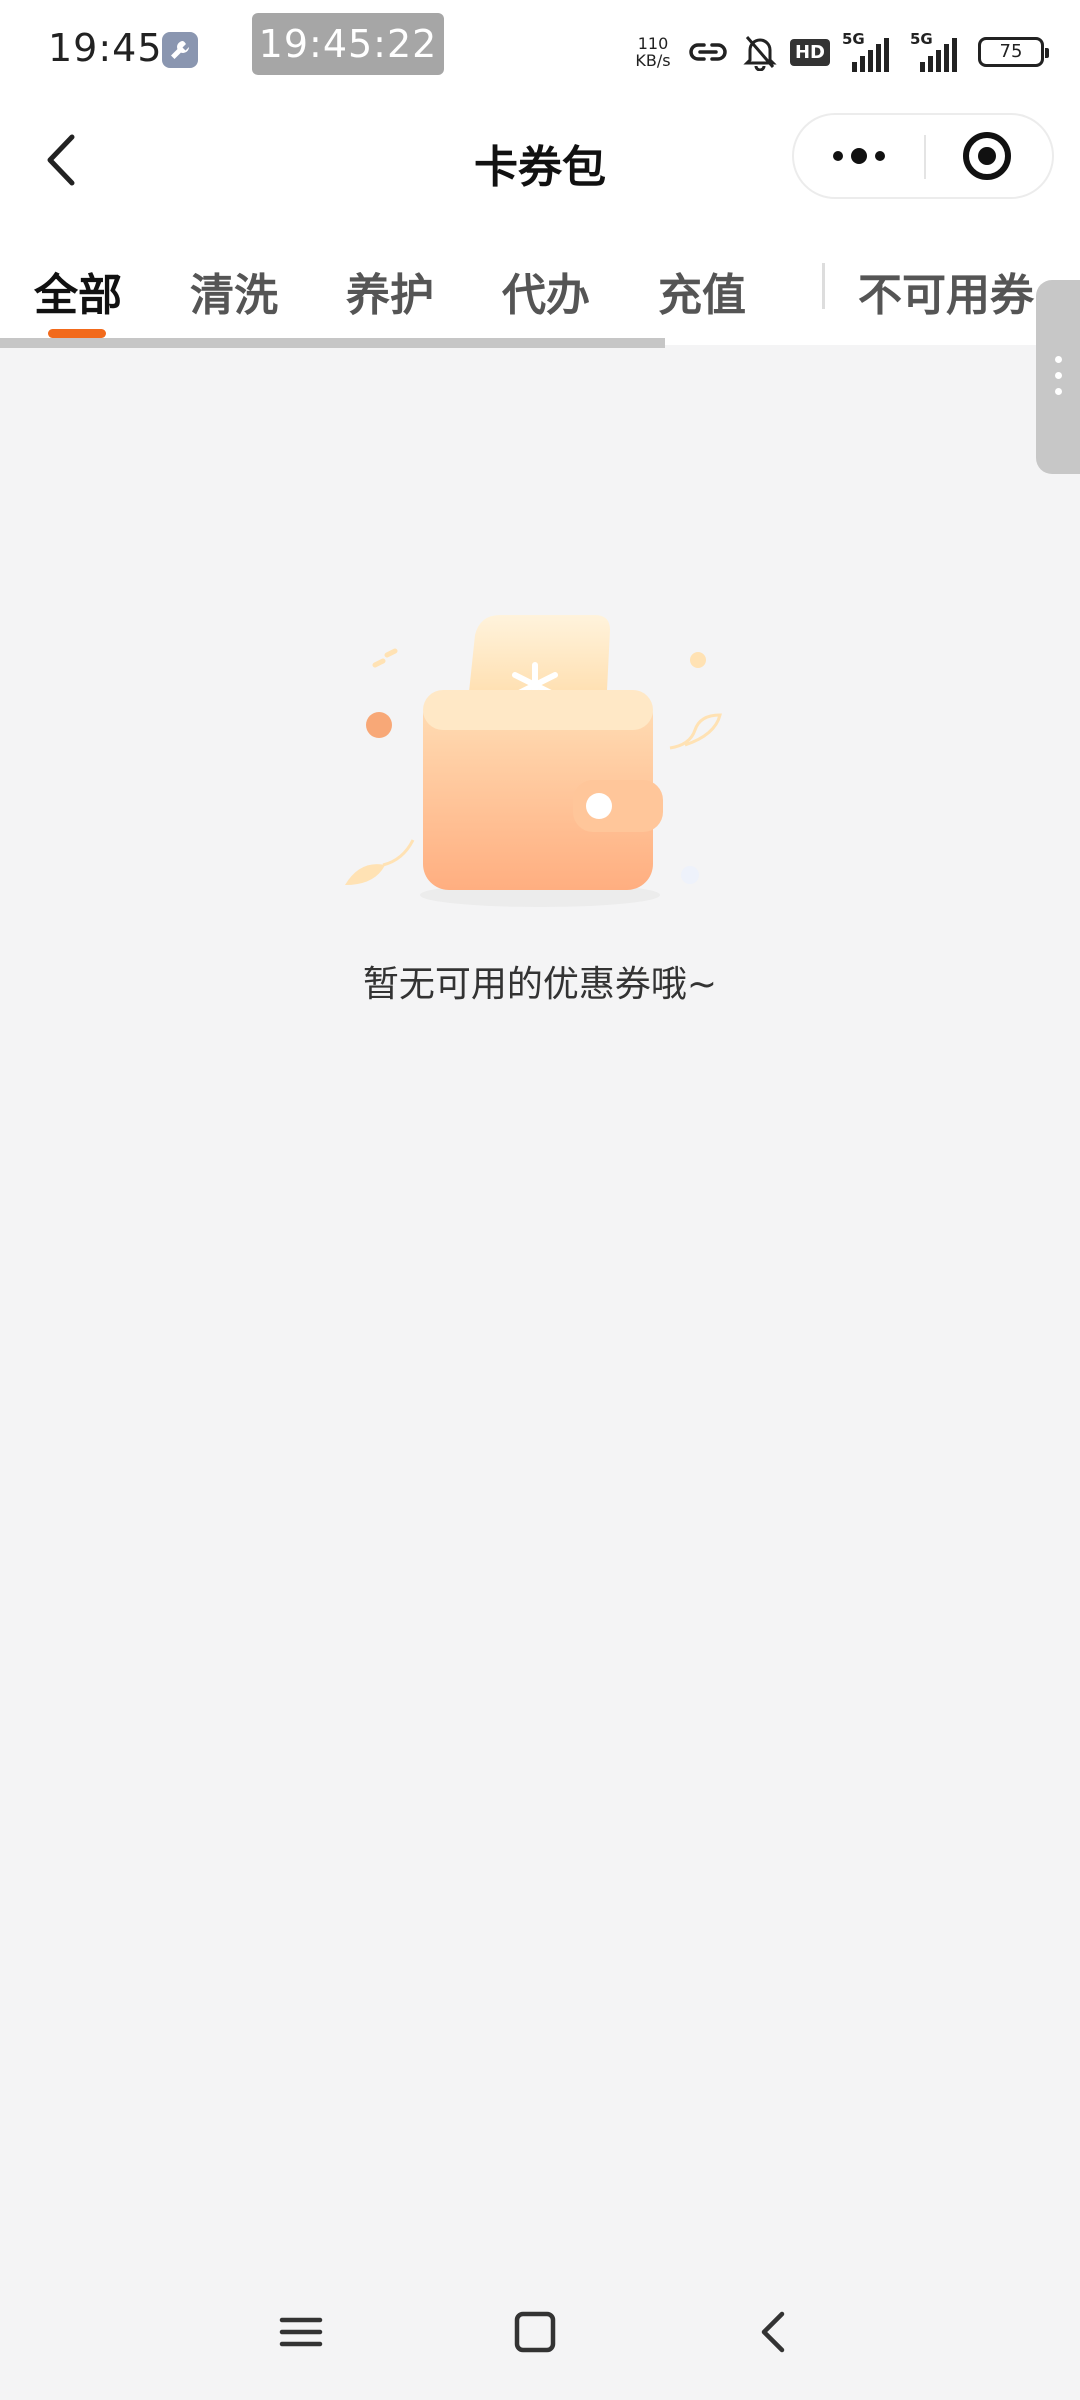  What do you see at coordinates (348, 44) in the screenshot?
I see `screen-recorder-timer: 19:45:22` at bounding box center [348, 44].